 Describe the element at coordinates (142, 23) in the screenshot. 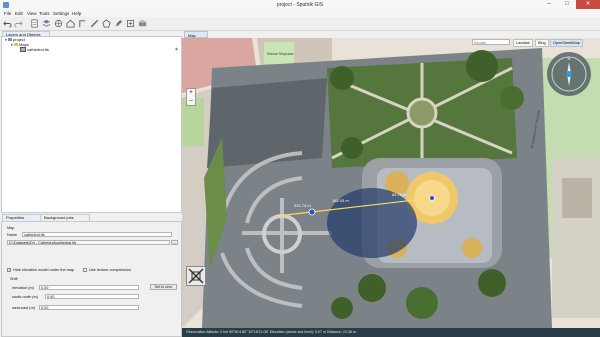

I see `export-icon` at that location.